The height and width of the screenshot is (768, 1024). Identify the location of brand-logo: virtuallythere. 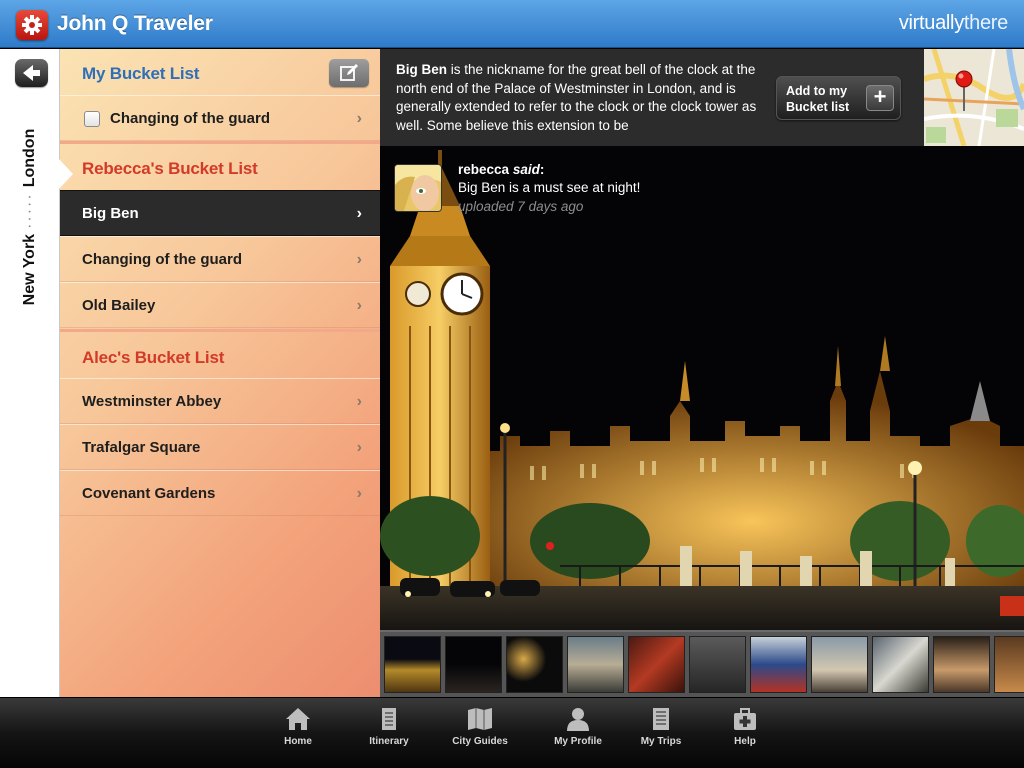
(953, 23).